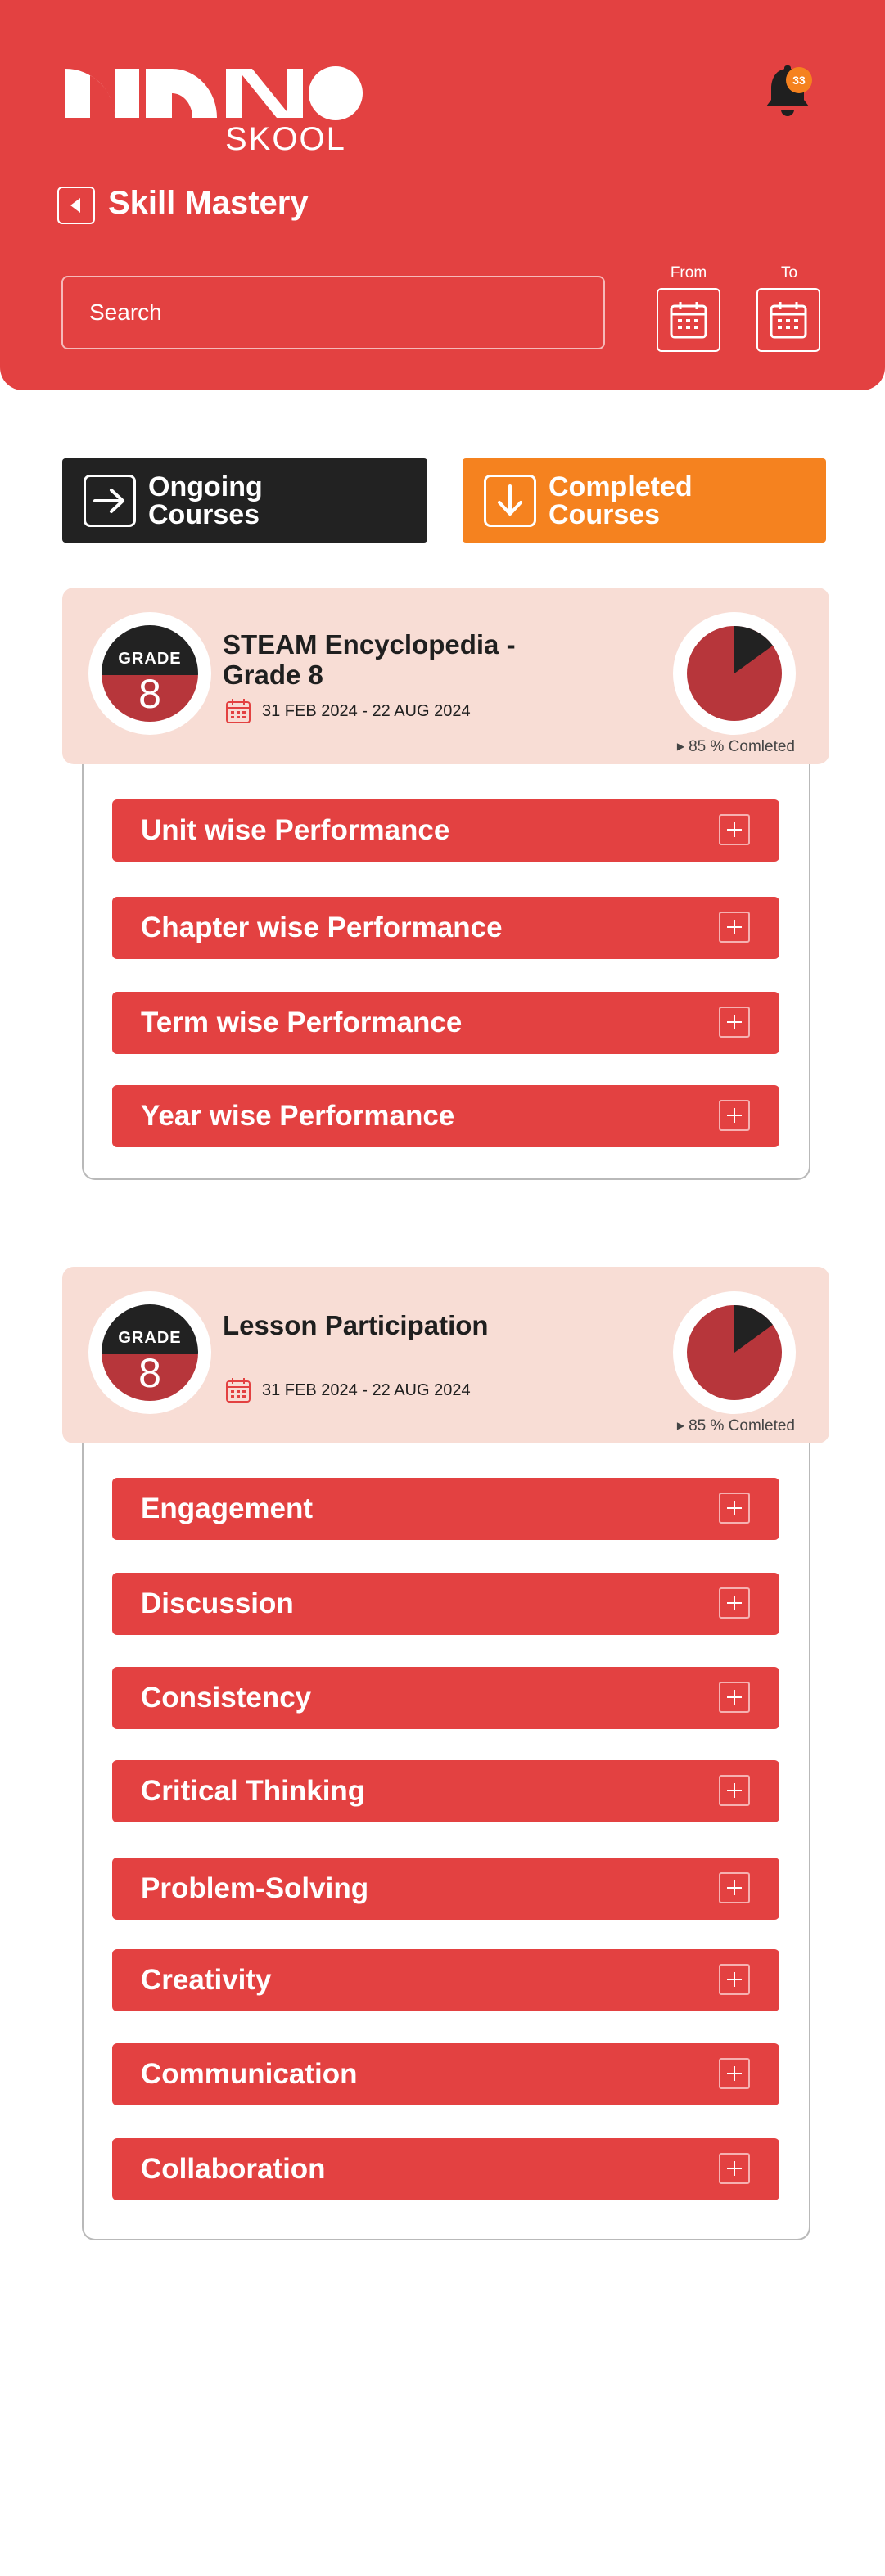  What do you see at coordinates (799, 80) in the screenshot?
I see `notification-count-badge: 33` at bounding box center [799, 80].